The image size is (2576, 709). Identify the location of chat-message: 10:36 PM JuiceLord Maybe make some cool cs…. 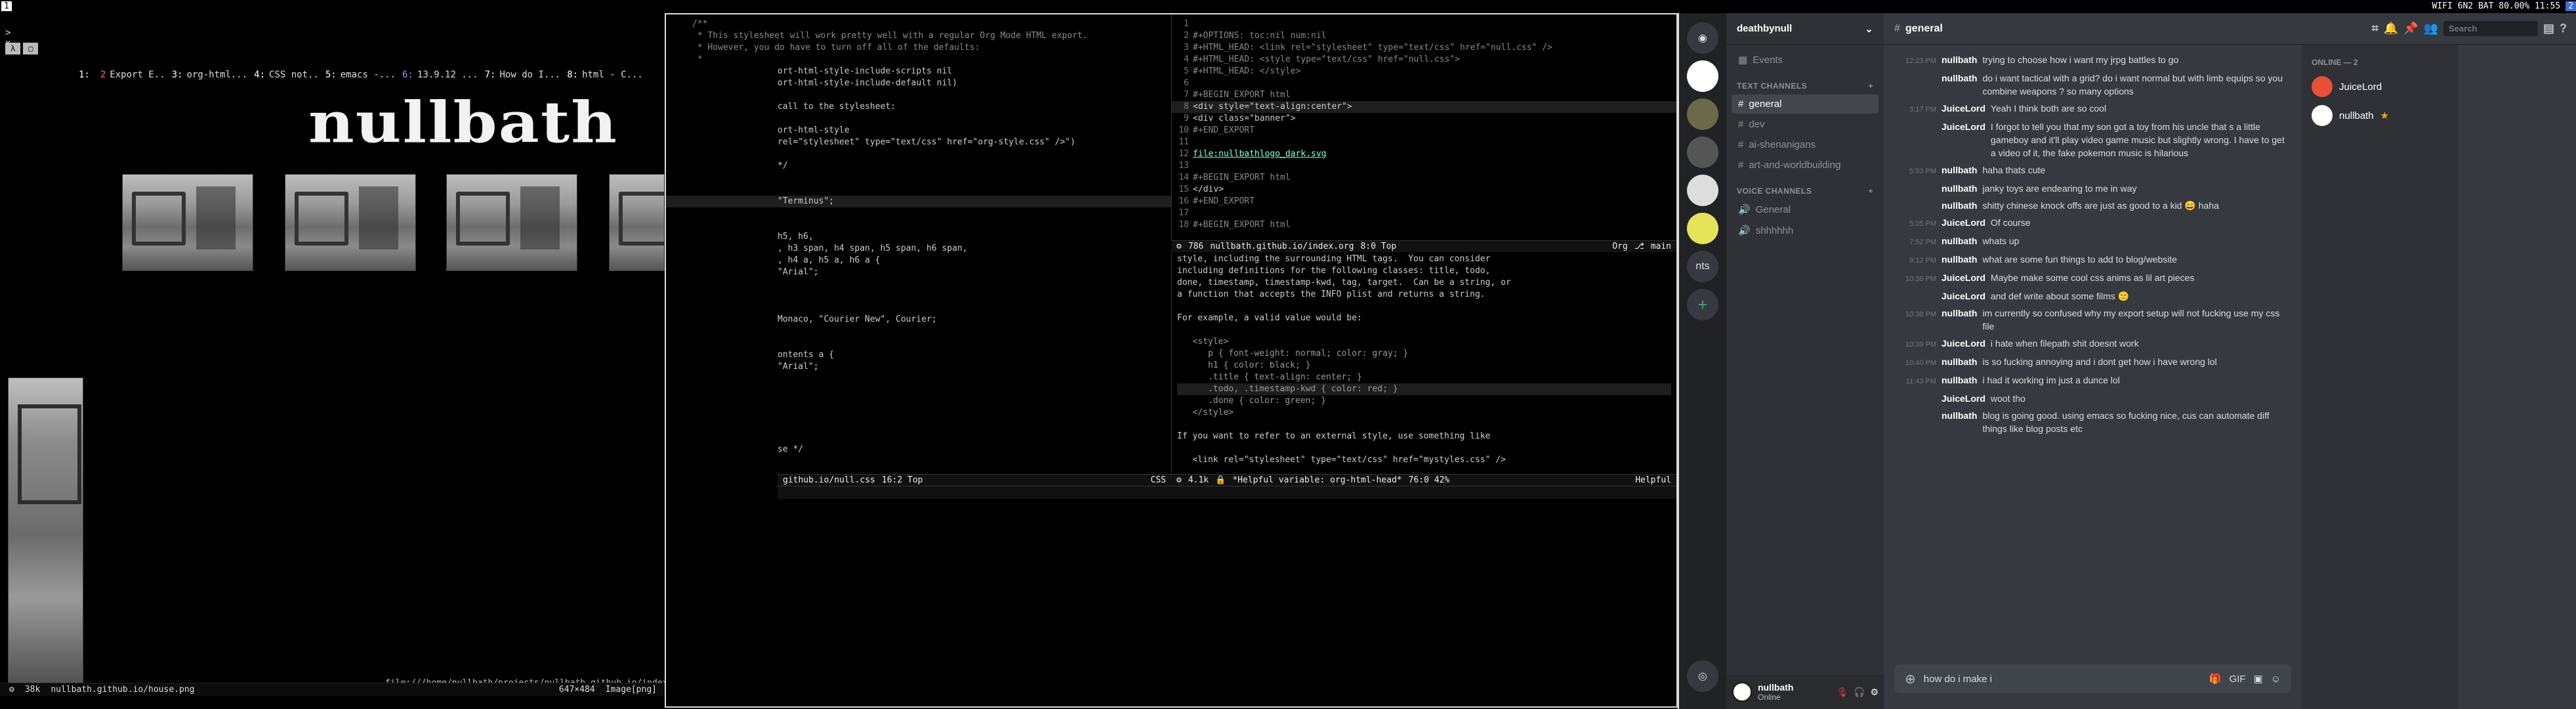
(2092, 278).